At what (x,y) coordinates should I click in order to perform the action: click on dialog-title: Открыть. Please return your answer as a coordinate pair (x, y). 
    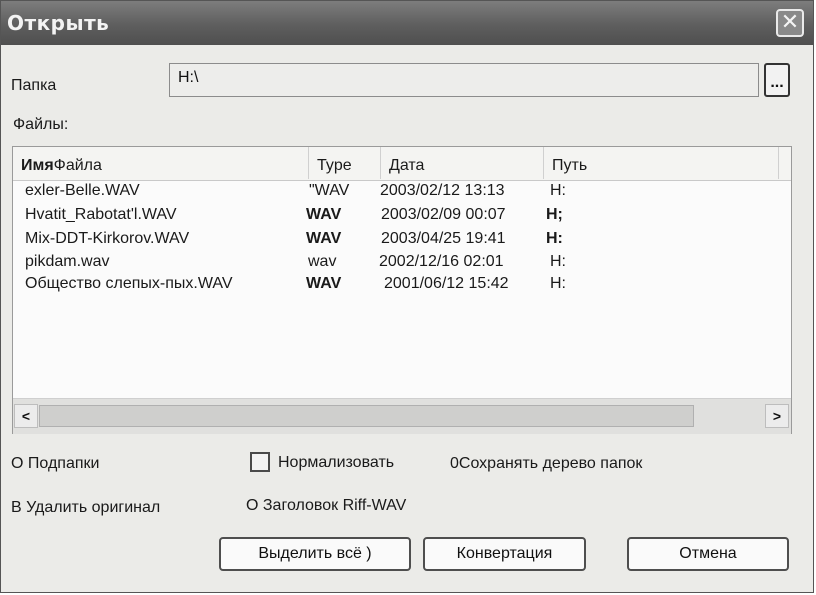
    Looking at the image, I should click on (58, 23).